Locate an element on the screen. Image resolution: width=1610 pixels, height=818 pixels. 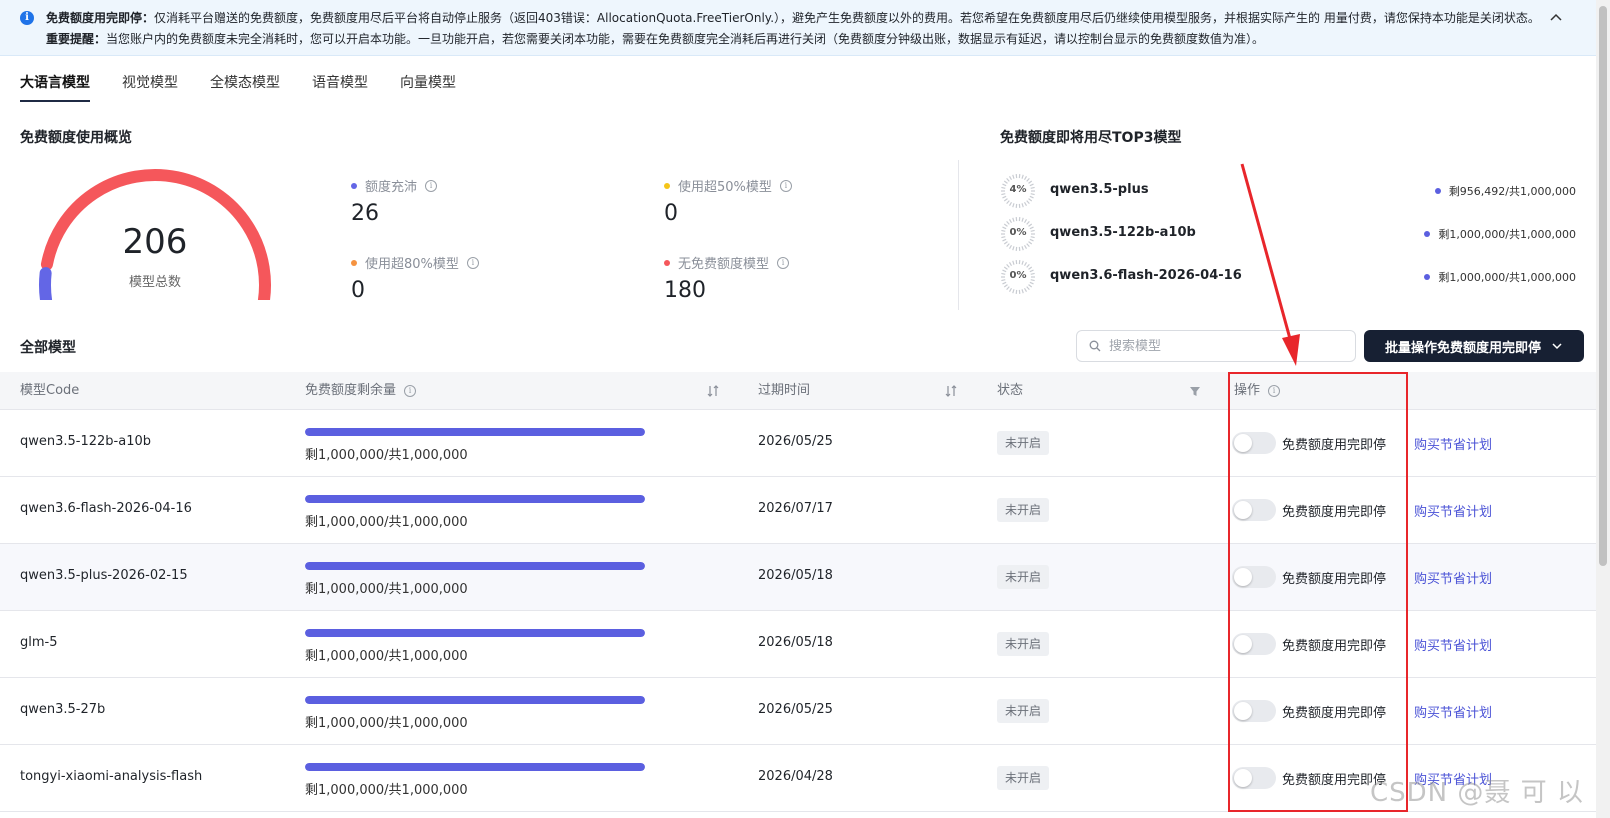
page-scrollbar is located at coordinates (1603, 409).